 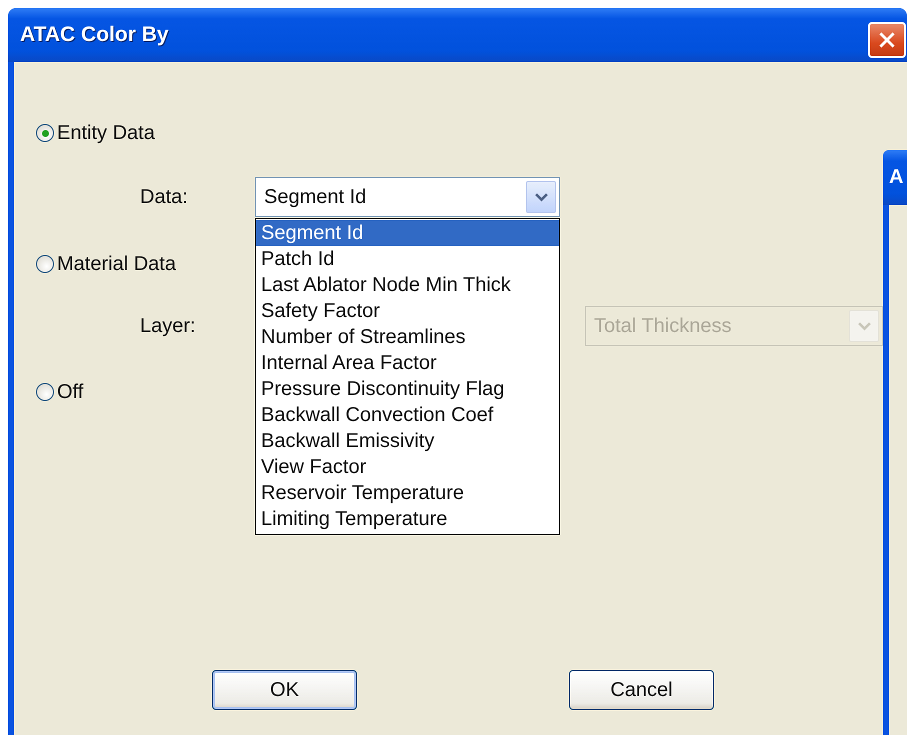 I want to click on dropdown-option: Internal Area Factor, so click(x=407, y=363).